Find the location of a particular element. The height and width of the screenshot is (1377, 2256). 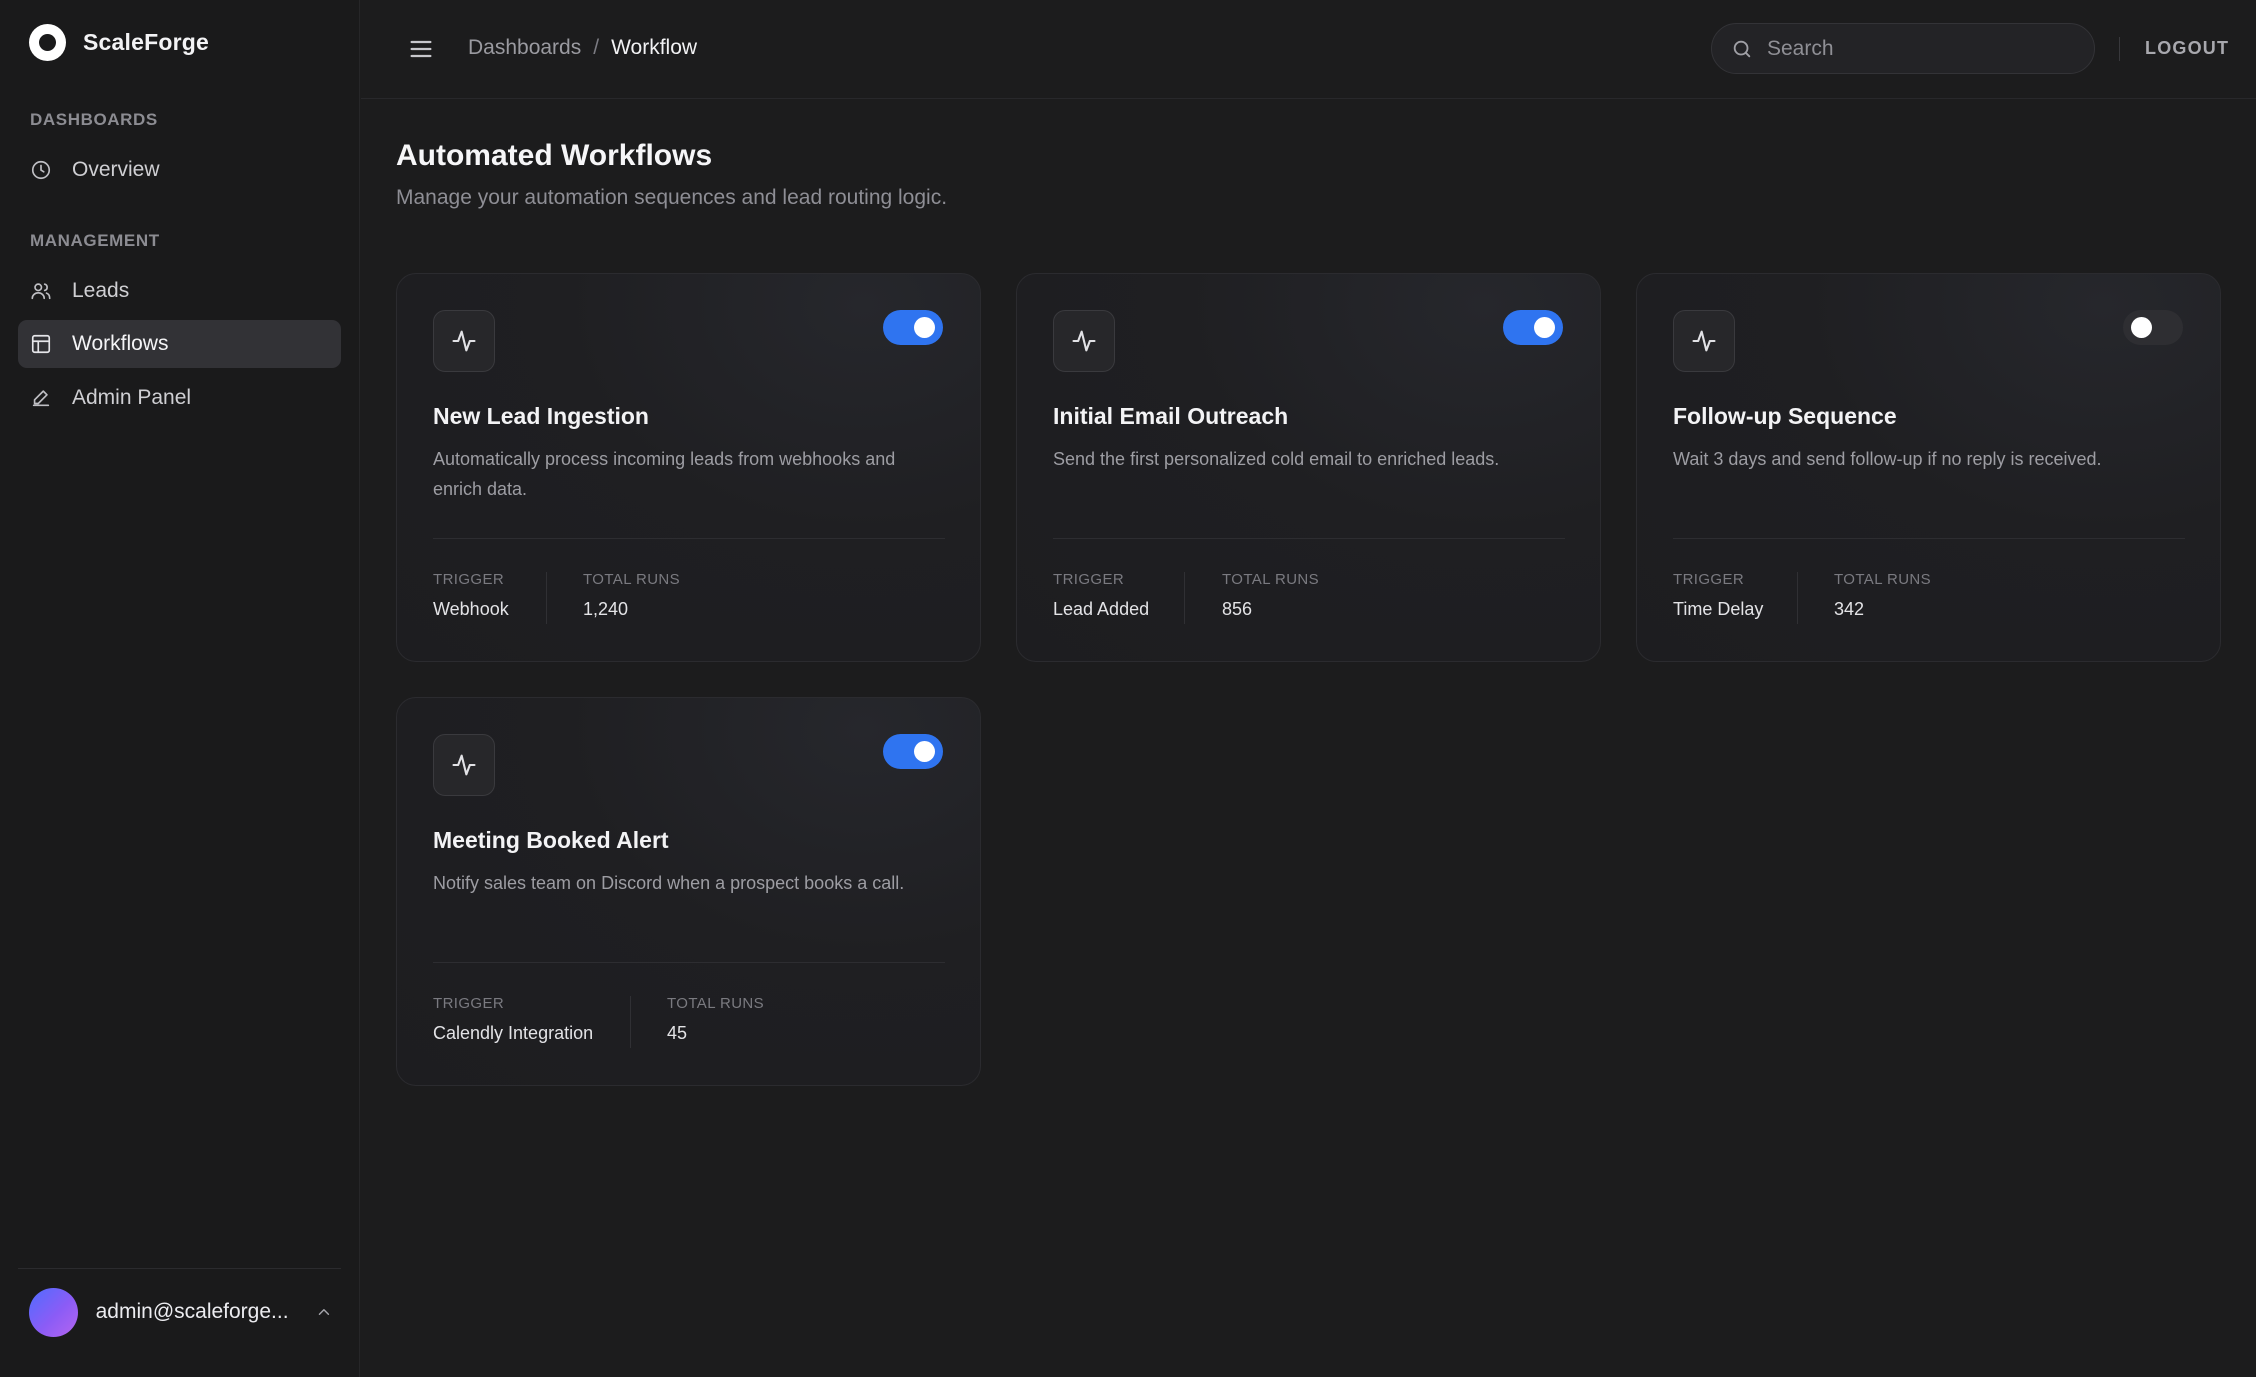

brand-logo-icon is located at coordinates (47, 42).